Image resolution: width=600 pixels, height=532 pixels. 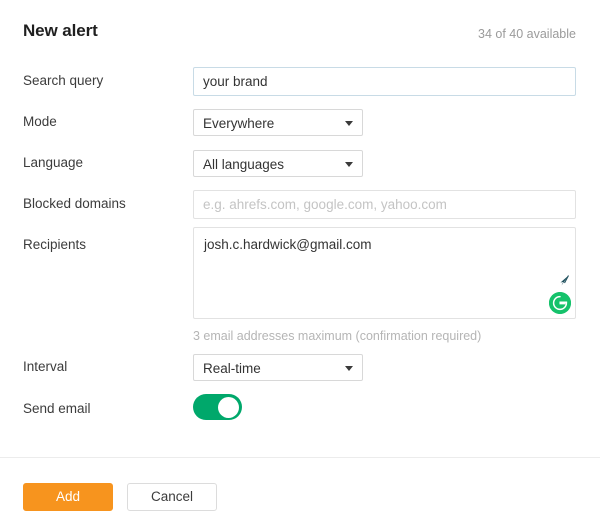 I want to click on page-title: New alert, so click(x=60, y=30).